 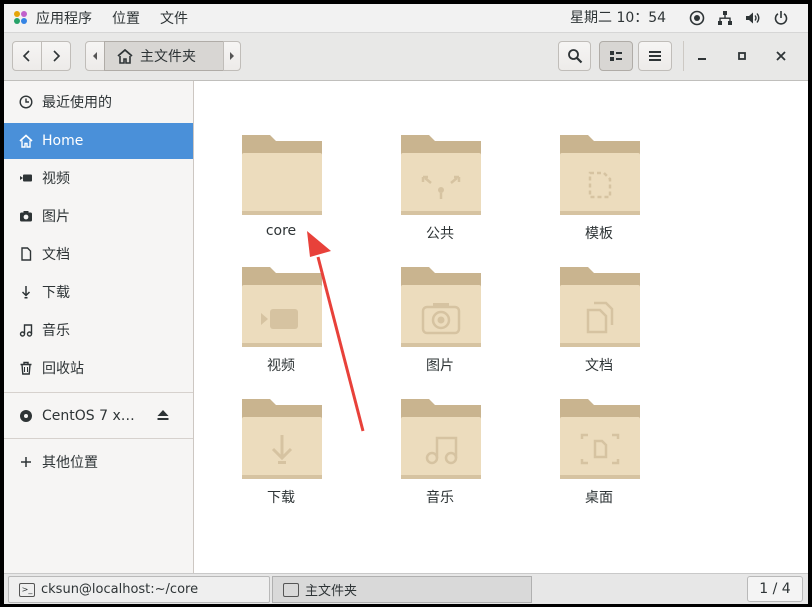 I want to click on close-button, so click(x=781, y=56).